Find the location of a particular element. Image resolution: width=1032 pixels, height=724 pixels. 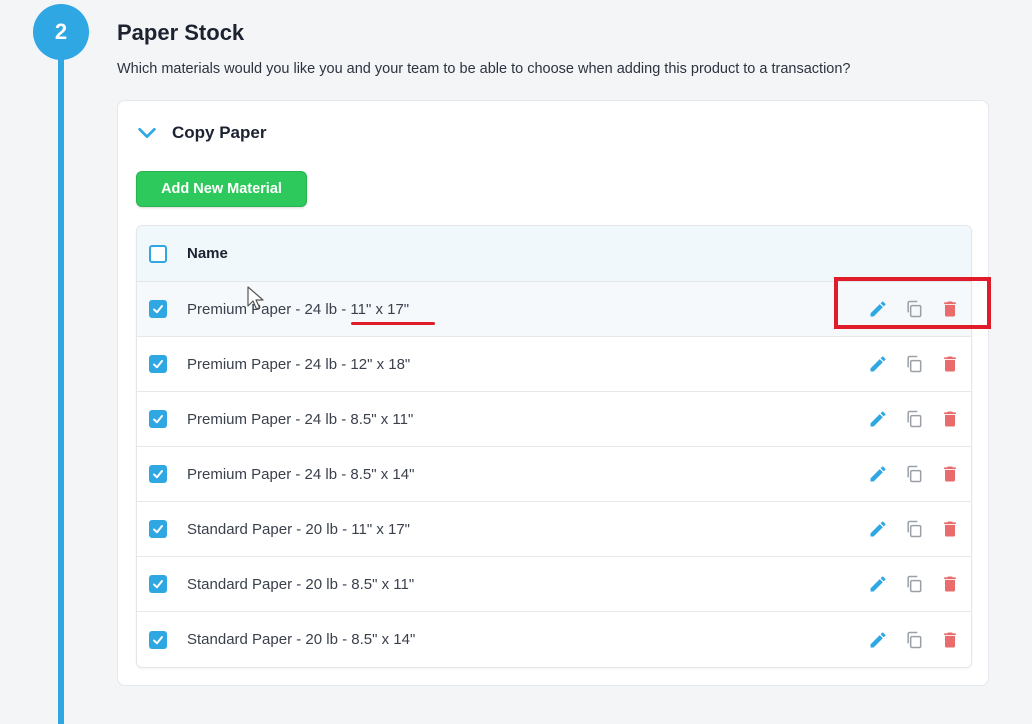

material-name: Standard Paper - 20 lb - 8.5" x 11" is located at coordinates (301, 584).